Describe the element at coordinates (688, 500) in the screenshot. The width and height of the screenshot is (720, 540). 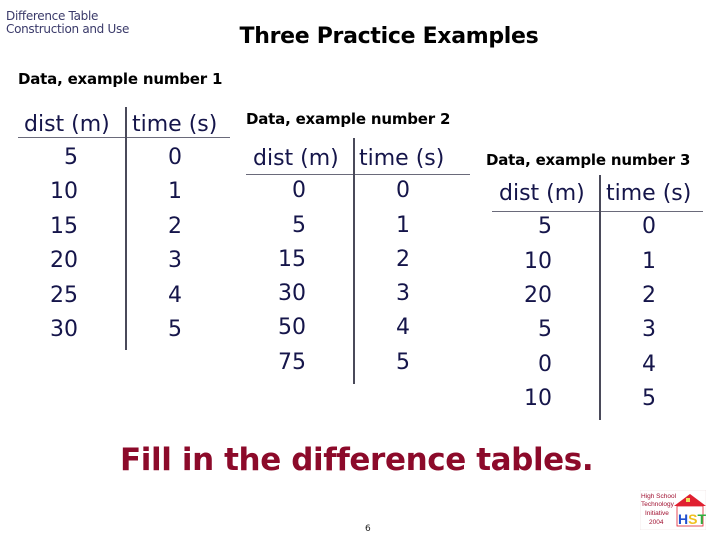
I see `house-window` at that location.